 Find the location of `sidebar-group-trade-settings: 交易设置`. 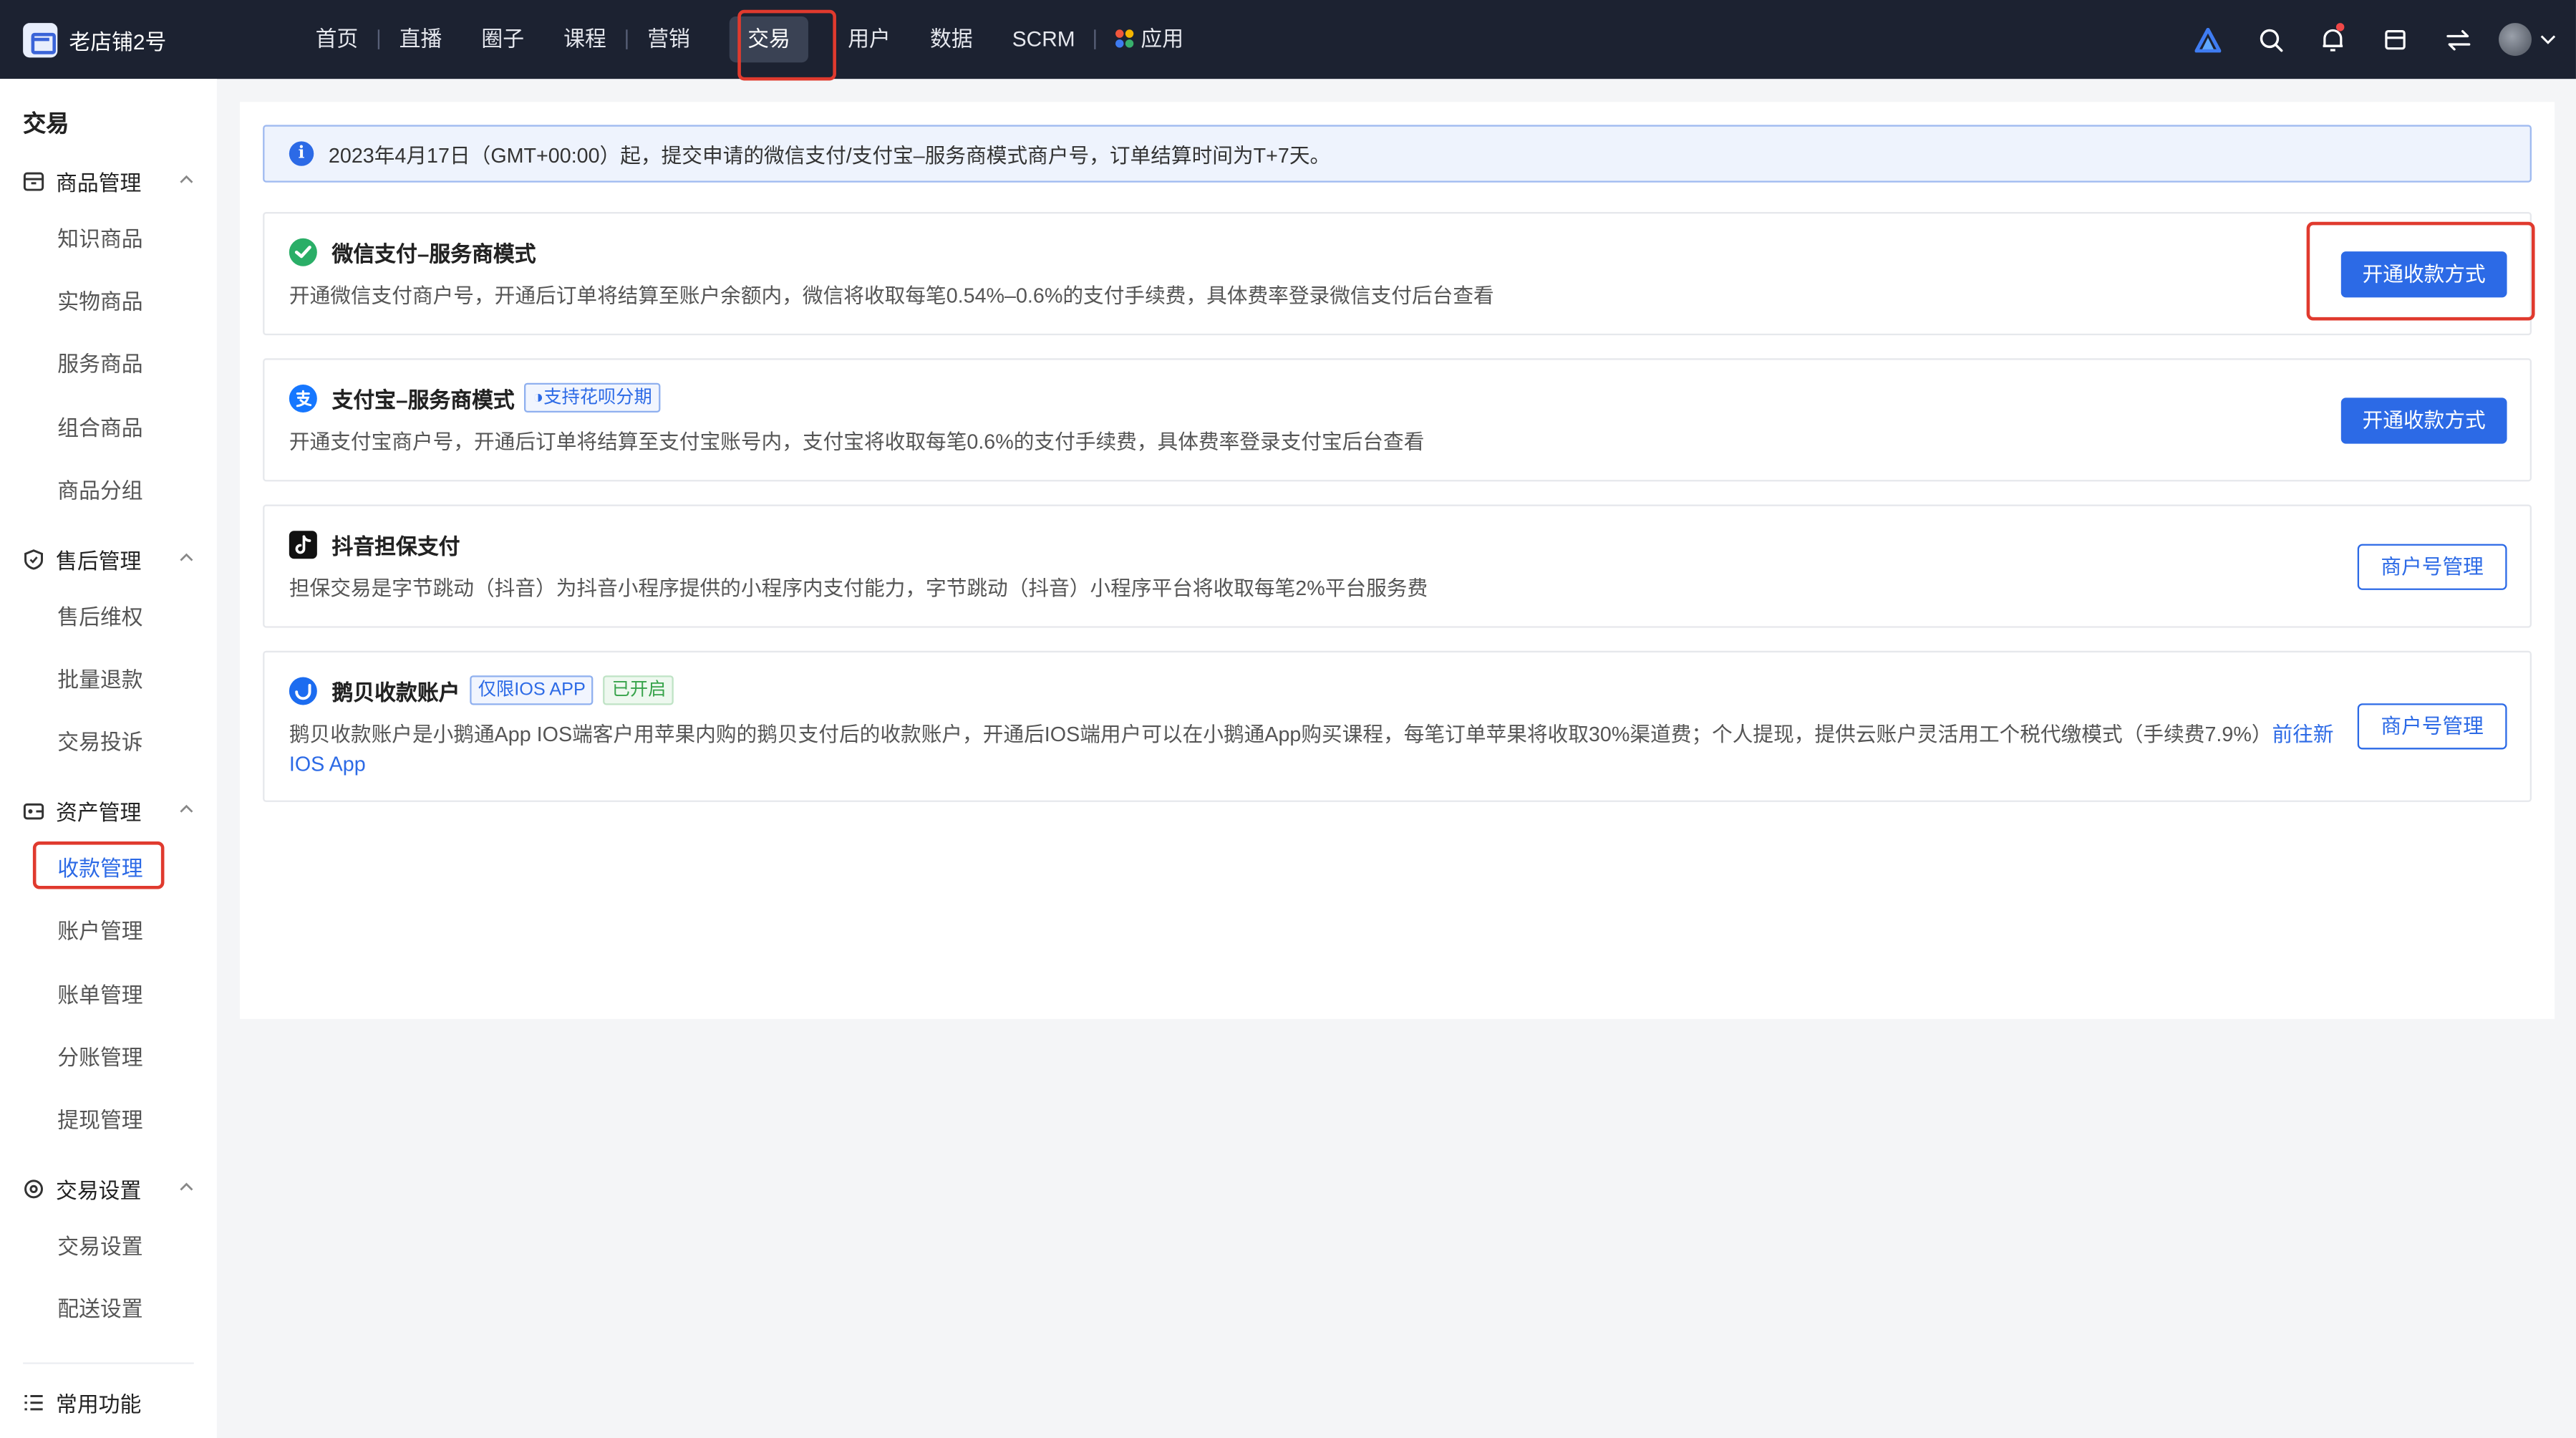

sidebar-group-trade-settings: 交易设置 is located at coordinates (109, 1188).